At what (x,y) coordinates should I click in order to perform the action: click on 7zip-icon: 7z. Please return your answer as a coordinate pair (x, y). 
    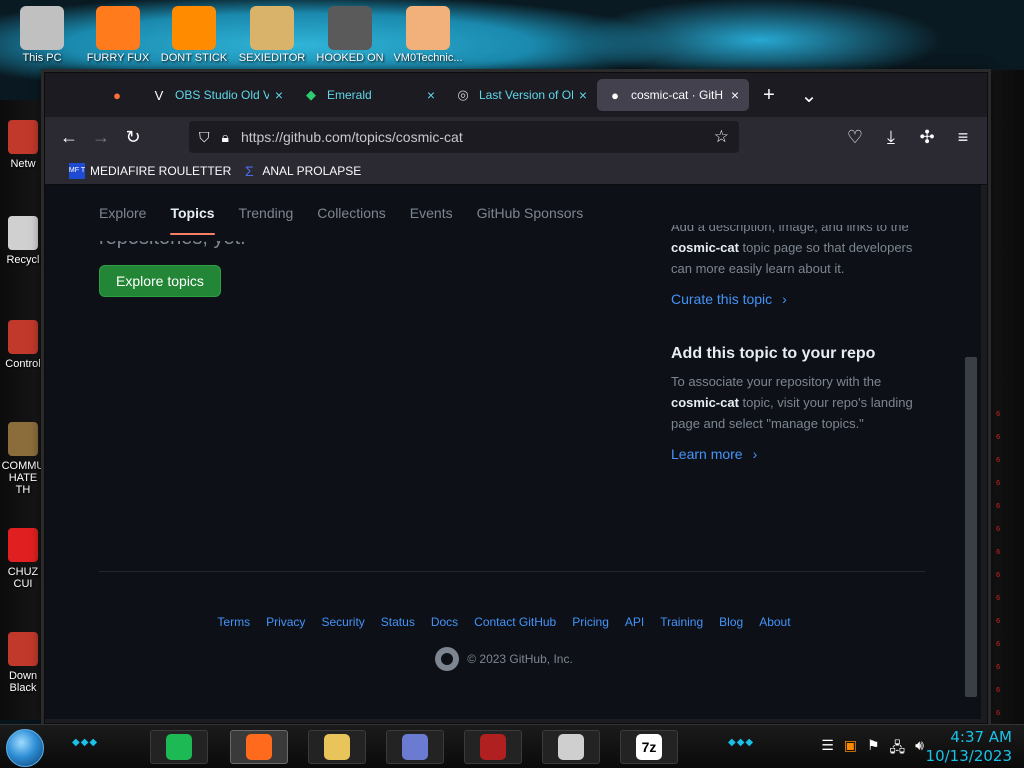
    Looking at the image, I should click on (649, 747).